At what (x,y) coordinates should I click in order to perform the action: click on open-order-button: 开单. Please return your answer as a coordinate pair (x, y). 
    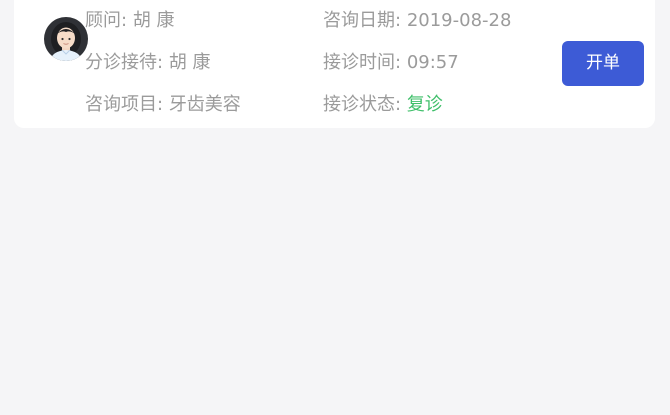
    Looking at the image, I should click on (603, 63).